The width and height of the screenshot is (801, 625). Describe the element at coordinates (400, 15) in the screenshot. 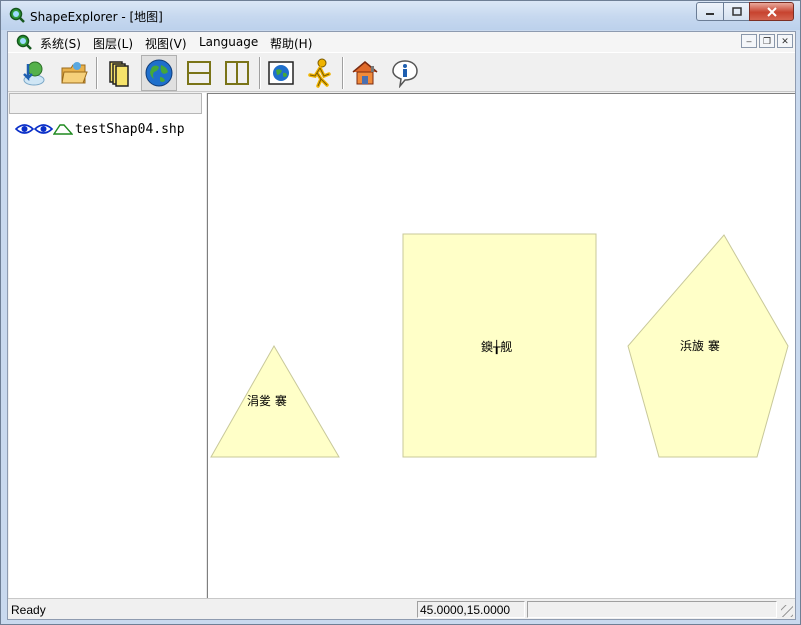

I see `title-bar: ShapeExplorer - [地图]` at that location.